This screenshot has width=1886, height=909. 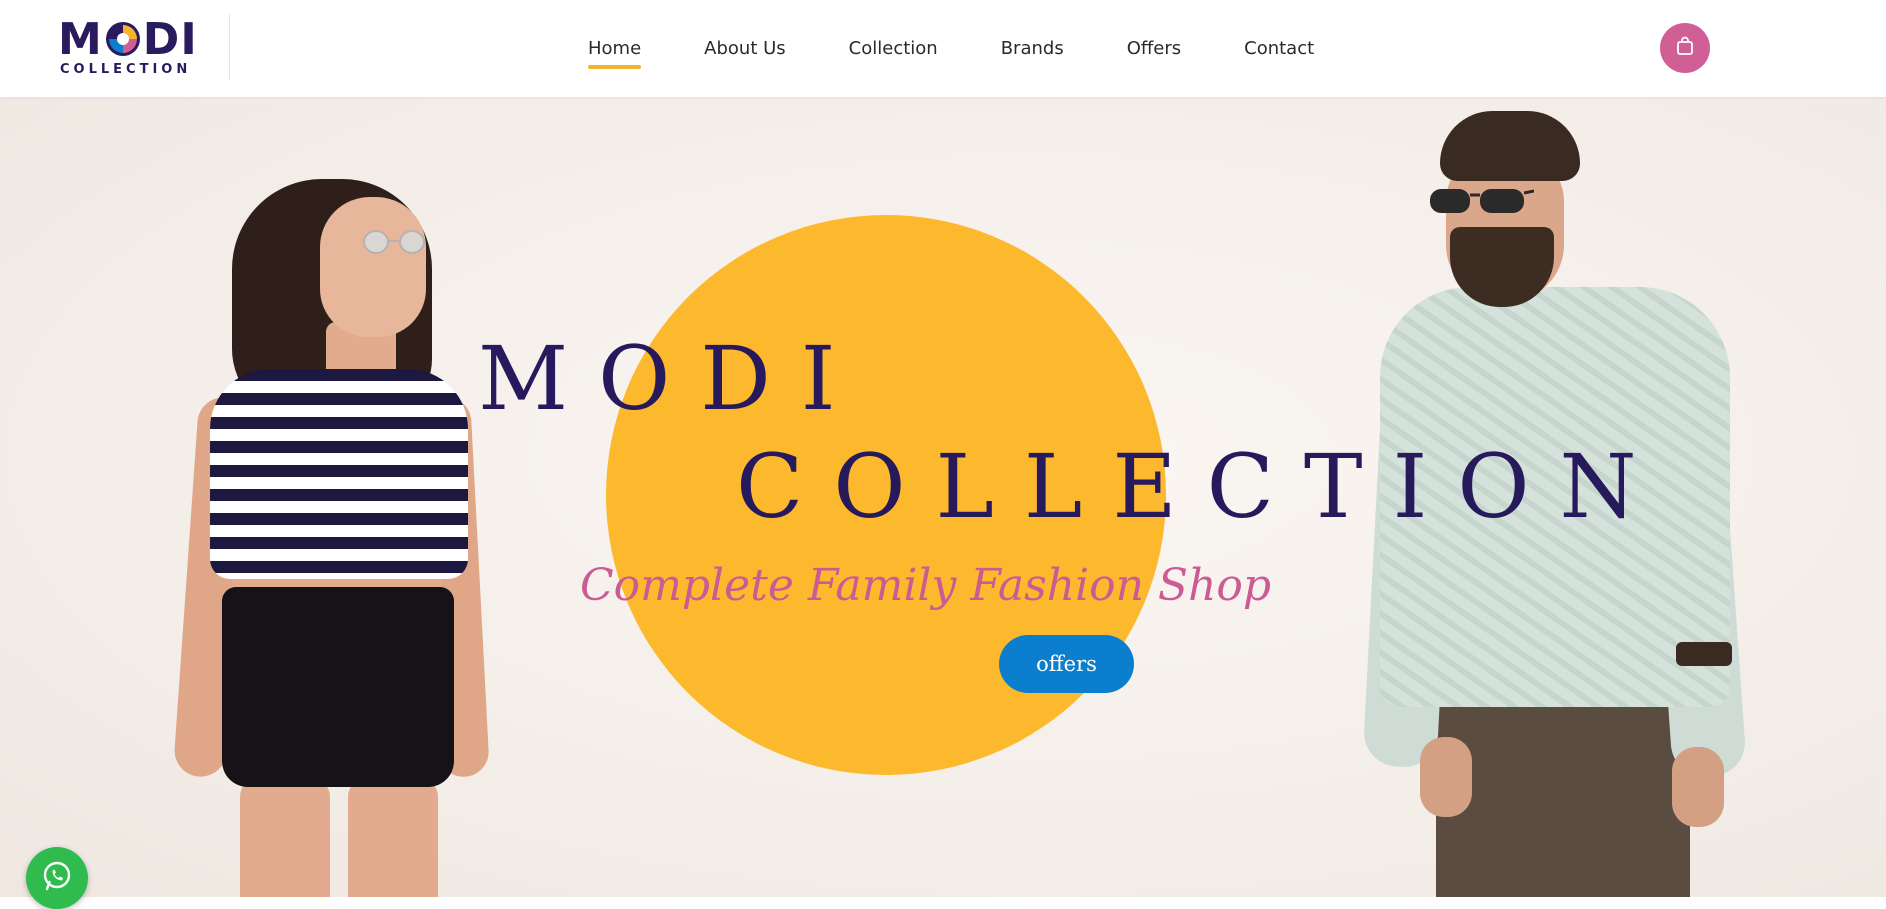 I want to click on whatsapp-button, so click(x=57, y=878).